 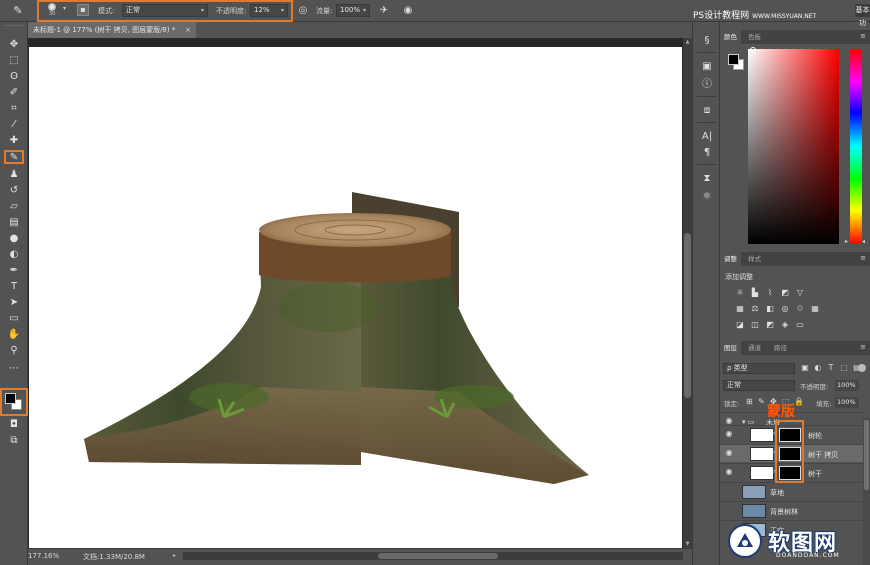 What do you see at coordinates (14, 255) in the screenshot?
I see `dodge-tool-icon: ◐` at bounding box center [14, 255].